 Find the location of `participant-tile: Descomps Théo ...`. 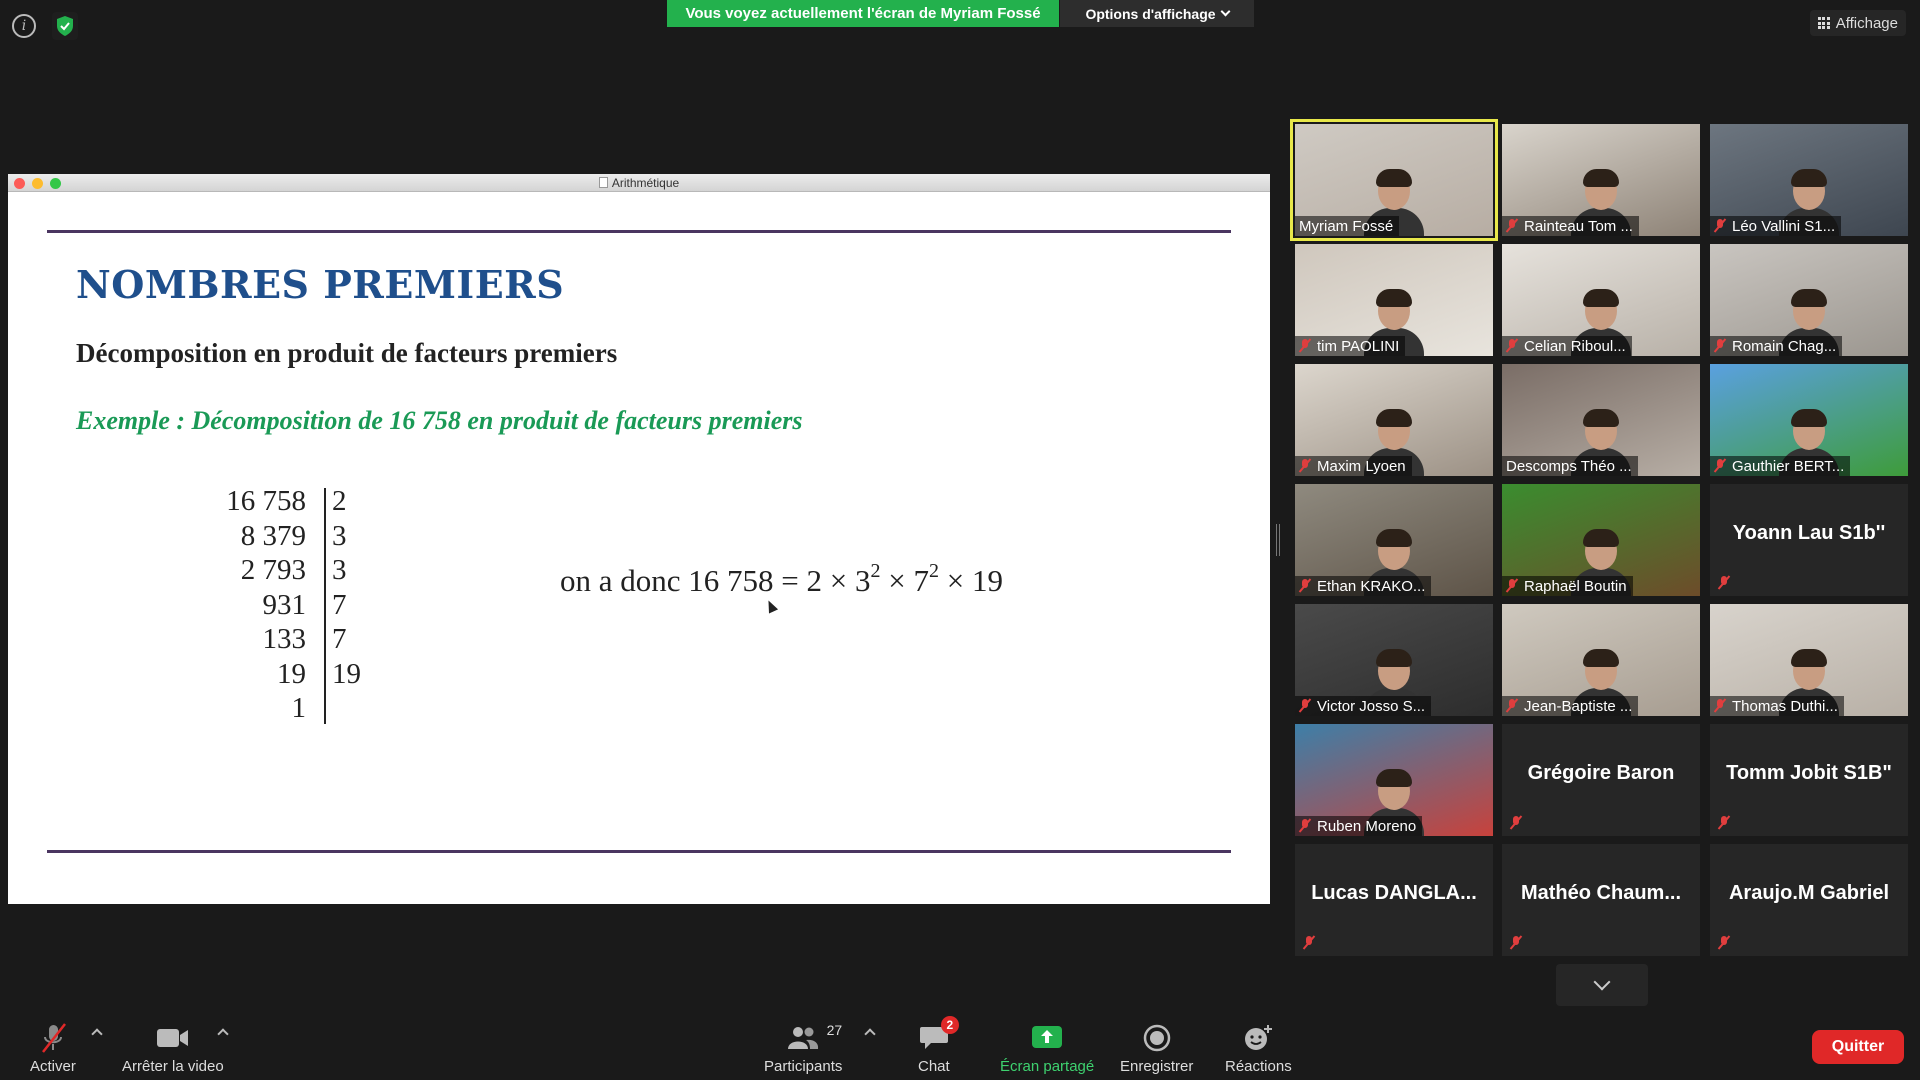

participant-tile: Descomps Théo ... is located at coordinates (1601, 420).